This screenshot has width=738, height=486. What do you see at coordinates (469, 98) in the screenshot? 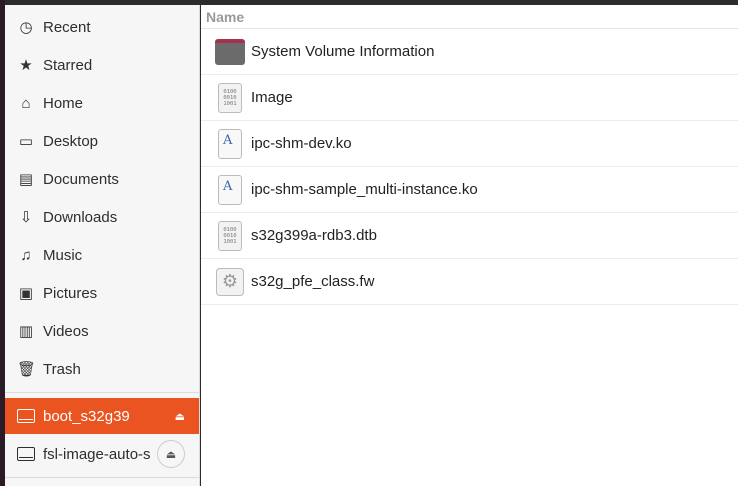
I see `file-row: 0100 0010 1001 Image` at bounding box center [469, 98].